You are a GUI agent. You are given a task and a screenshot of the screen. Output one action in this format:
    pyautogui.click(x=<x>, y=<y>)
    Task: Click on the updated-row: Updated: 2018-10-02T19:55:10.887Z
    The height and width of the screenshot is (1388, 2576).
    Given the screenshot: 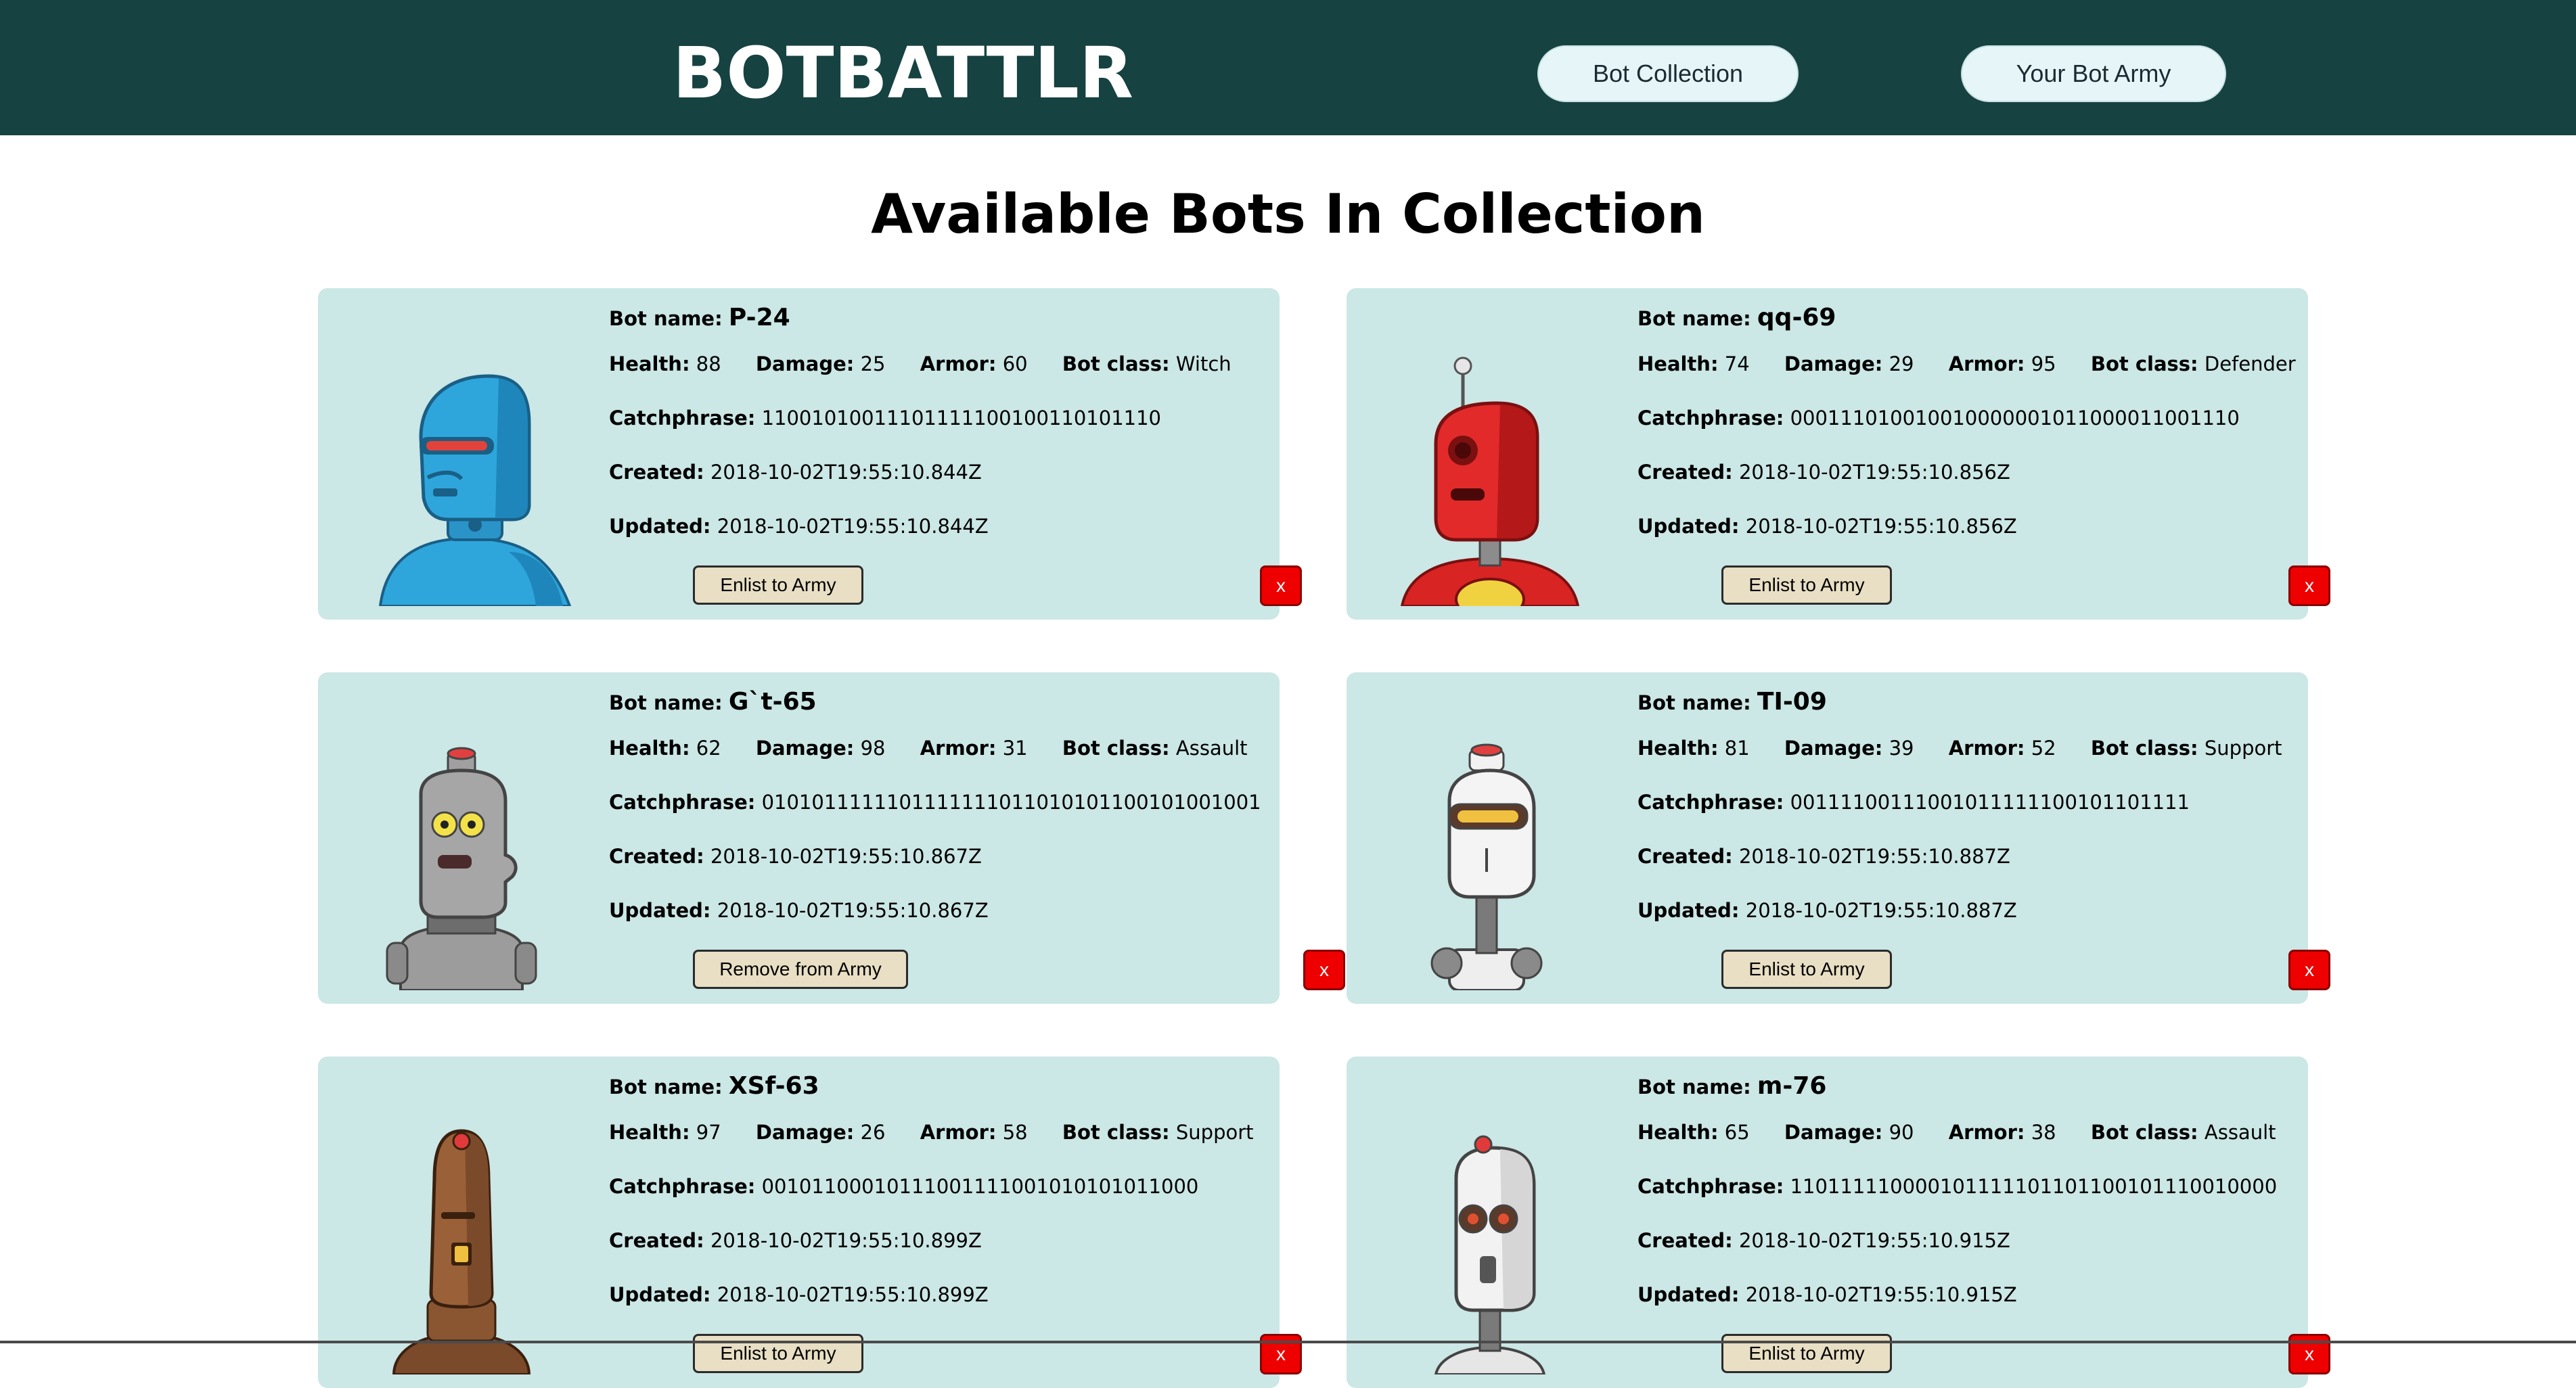 What is the action you would take?
    pyautogui.click(x=1827, y=910)
    